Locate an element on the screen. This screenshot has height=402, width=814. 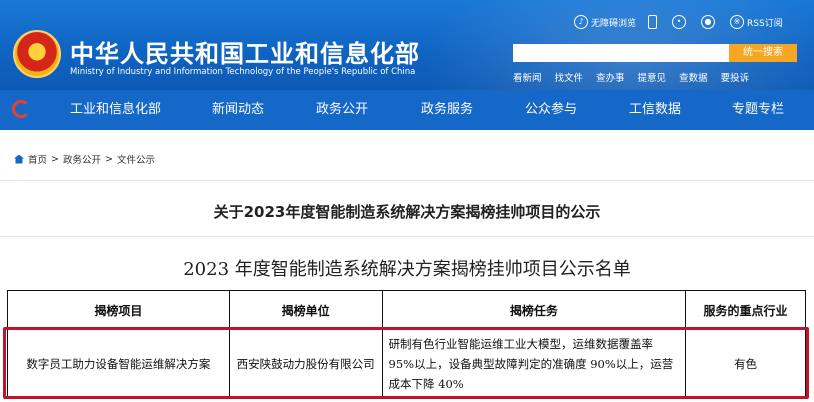
rss-icon: ※ is located at coordinates (737, 22).